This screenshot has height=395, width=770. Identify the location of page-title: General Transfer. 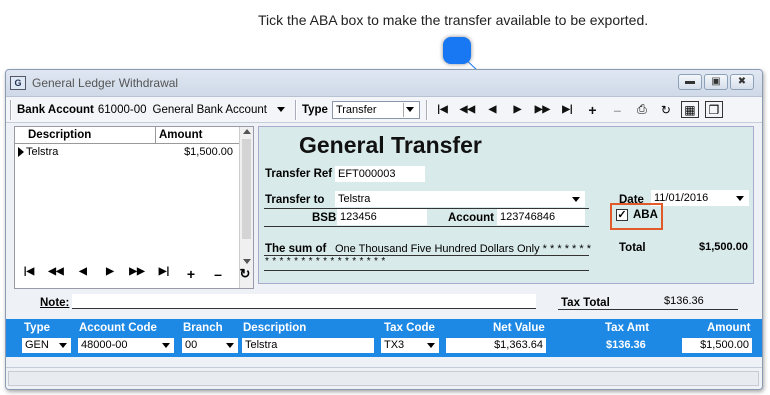
(390, 145).